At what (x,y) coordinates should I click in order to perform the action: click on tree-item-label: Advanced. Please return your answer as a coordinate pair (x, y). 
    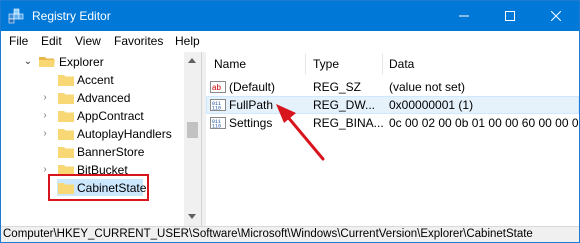
    Looking at the image, I should click on (104, 98).